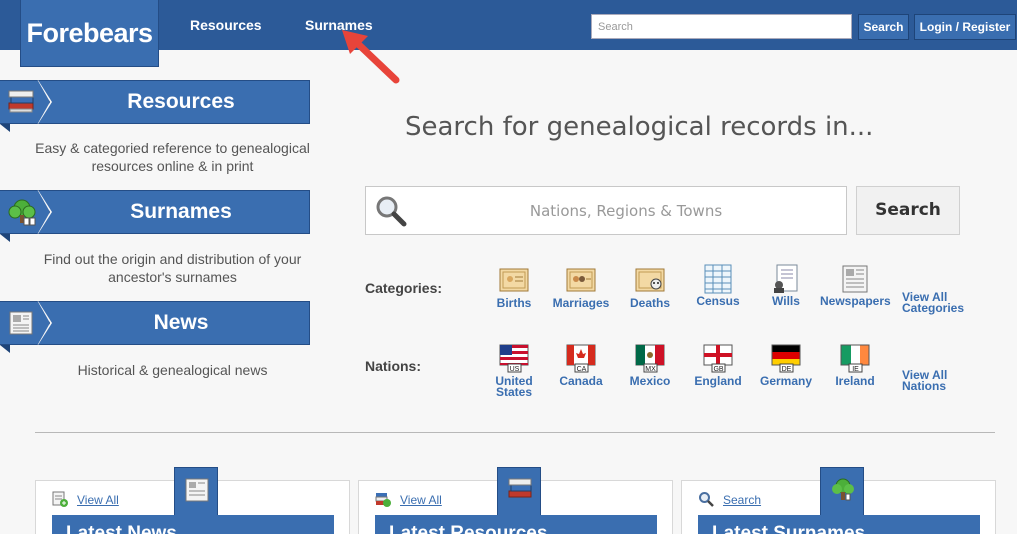  I want to click on category-label: Wills, so click(786, 301).